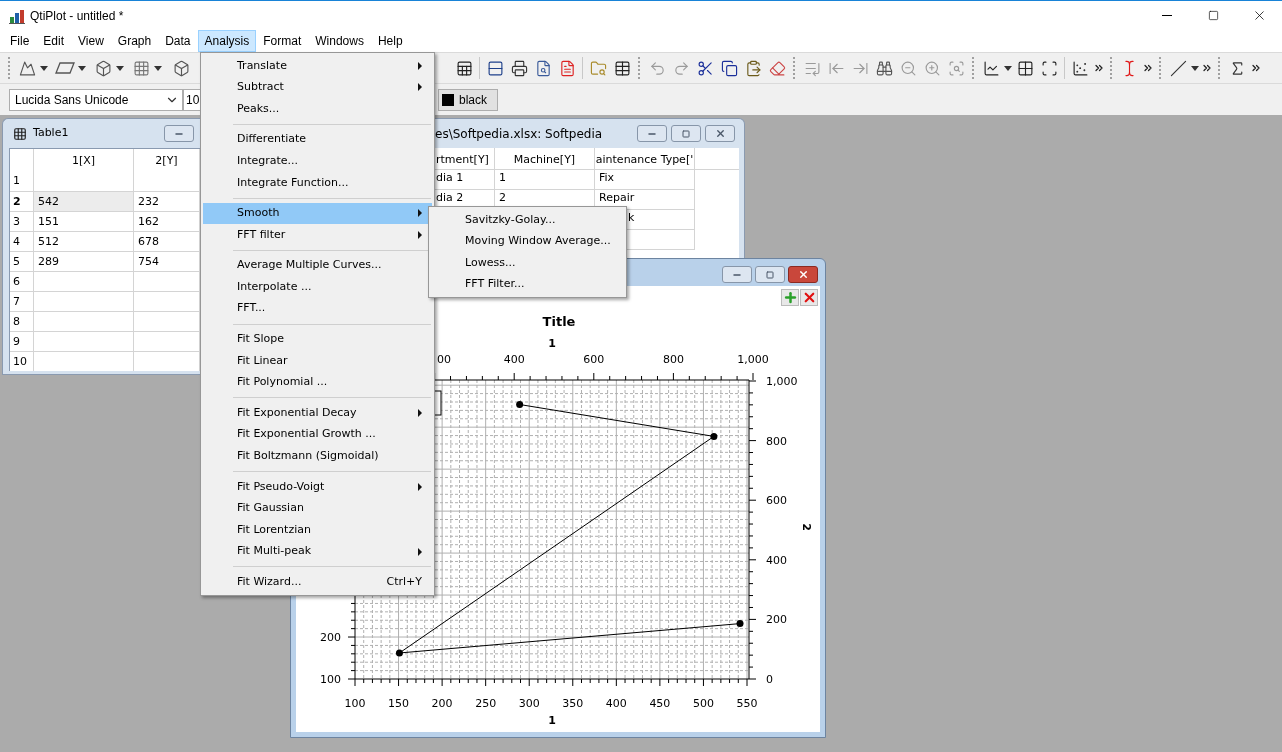 Image resolution: width=1282 pixels, height=752 pixels. Describe the element at coordinates (776, 501) in the screenshot. I see `tick-label: 600` at that location.